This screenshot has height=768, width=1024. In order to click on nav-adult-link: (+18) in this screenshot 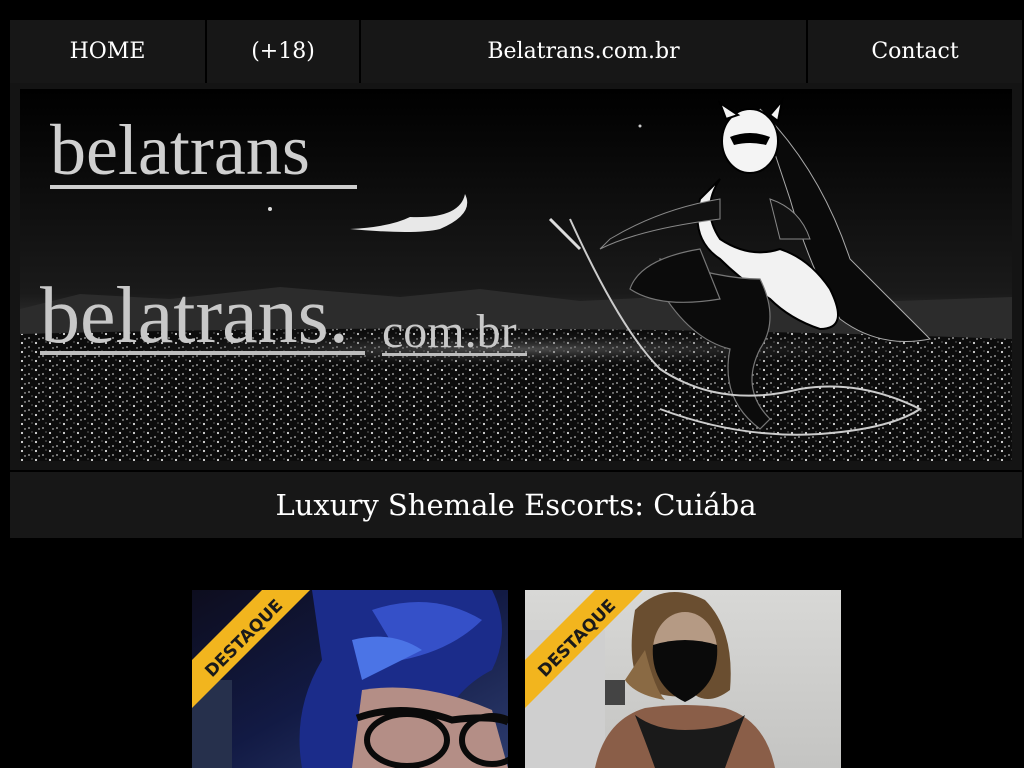, I will do `click(283, 51)`.